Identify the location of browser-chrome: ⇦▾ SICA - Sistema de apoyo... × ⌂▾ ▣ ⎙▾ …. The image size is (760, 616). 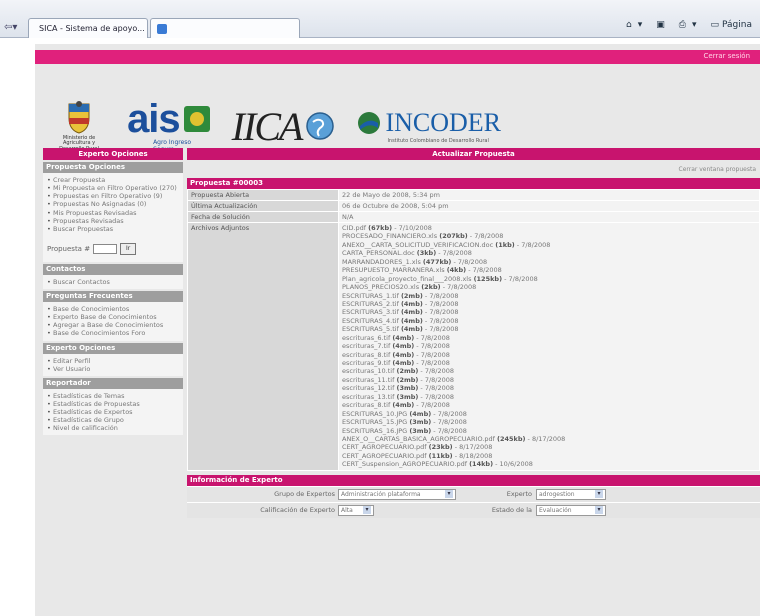
(380, 19).